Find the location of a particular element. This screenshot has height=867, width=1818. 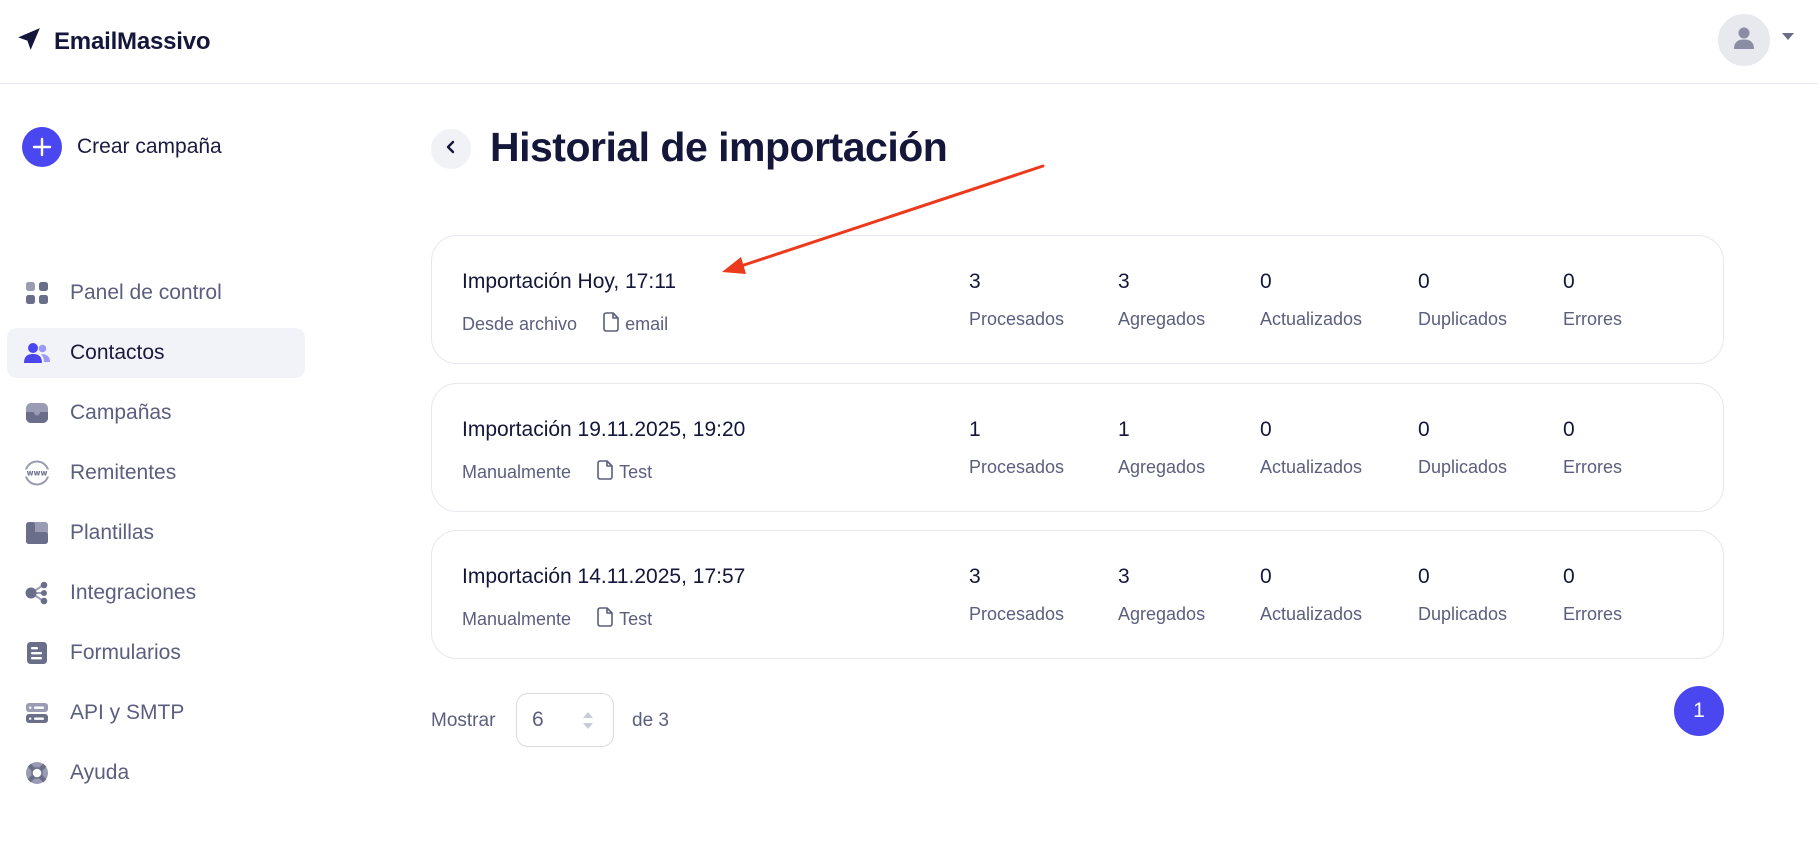

import-file: Test is located at coordinates (624, 619).